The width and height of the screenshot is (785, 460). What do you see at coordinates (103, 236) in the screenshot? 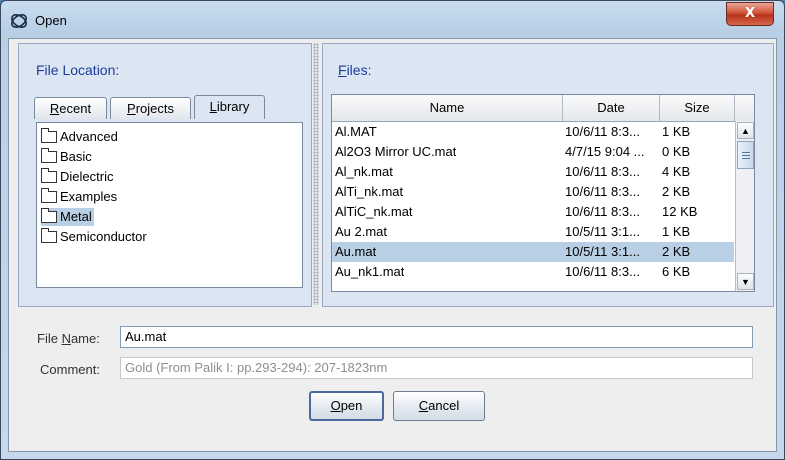
I see `folder-label: Semiconductor` at bounding box center [103, 236].